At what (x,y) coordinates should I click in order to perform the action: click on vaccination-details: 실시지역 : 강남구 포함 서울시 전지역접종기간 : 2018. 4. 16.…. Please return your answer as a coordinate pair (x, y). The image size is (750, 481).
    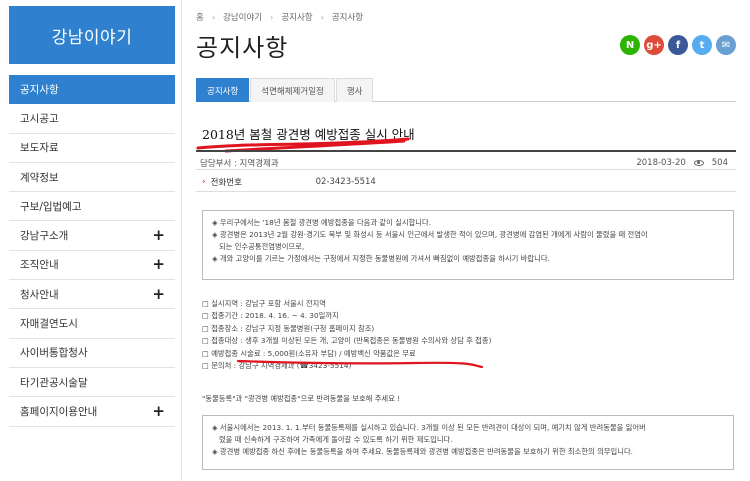
    Looking at the image, I should click on (346, 335).